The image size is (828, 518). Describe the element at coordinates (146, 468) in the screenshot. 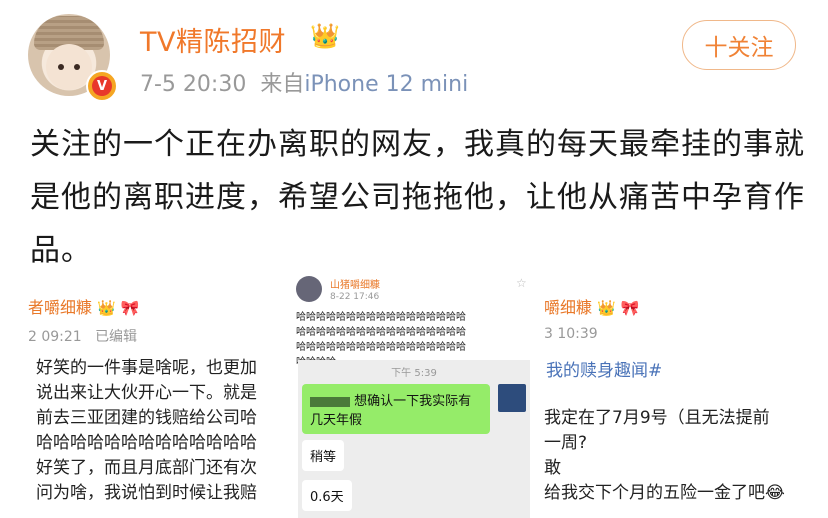

I see `text-line: 好笑了，而且月底部门还有次` at that location.